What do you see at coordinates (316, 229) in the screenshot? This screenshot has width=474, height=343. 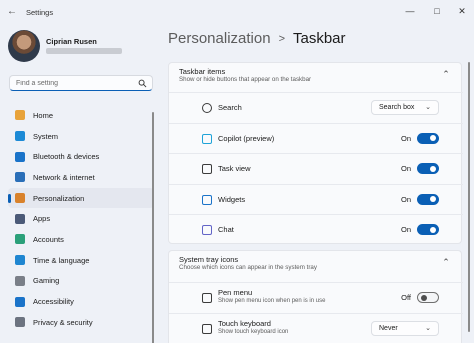 I see `setting-row-chat: Chat On` at bounding box center [316, 229].